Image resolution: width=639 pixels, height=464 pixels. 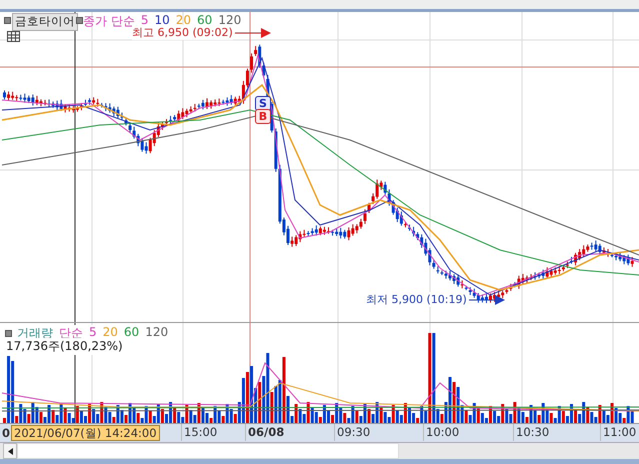 I want to click on cursor-time-label: 2021/06/07(월) 14:24:00, so click(x=85, y=433).